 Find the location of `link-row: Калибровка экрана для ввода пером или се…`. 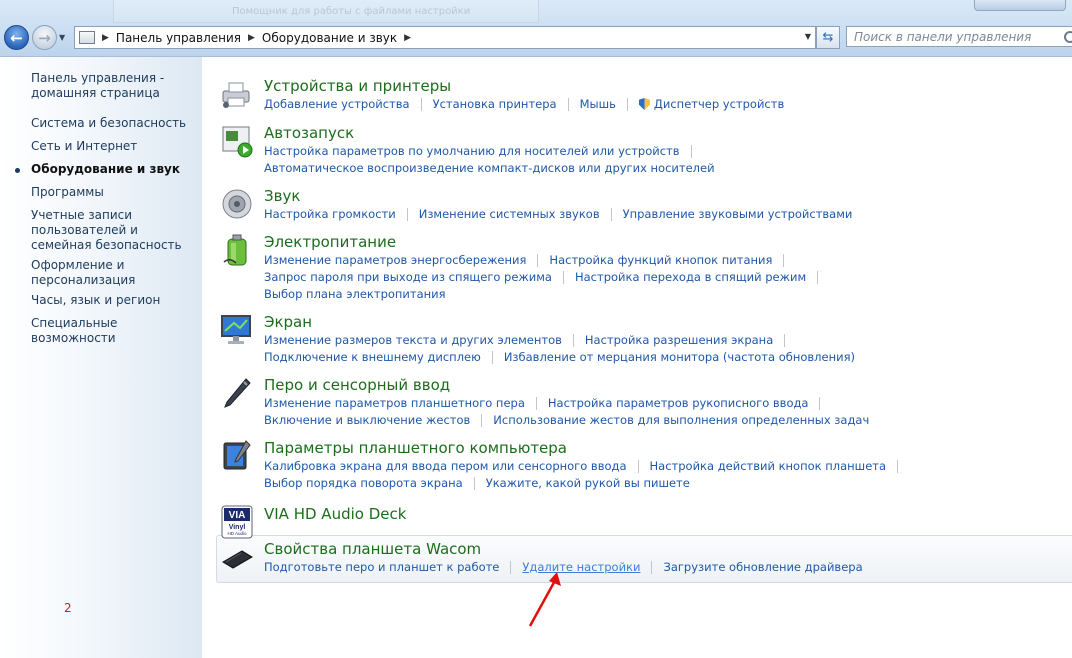

link-row: Калибровка экрана для ввода пером или се… is located at coordinates (586, 466).